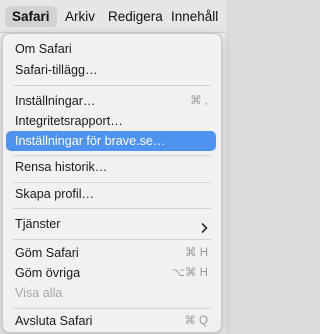 This screenshot has width=320, height=334. I want to click on menubar-redigera: Redigera, so click(135, 16).